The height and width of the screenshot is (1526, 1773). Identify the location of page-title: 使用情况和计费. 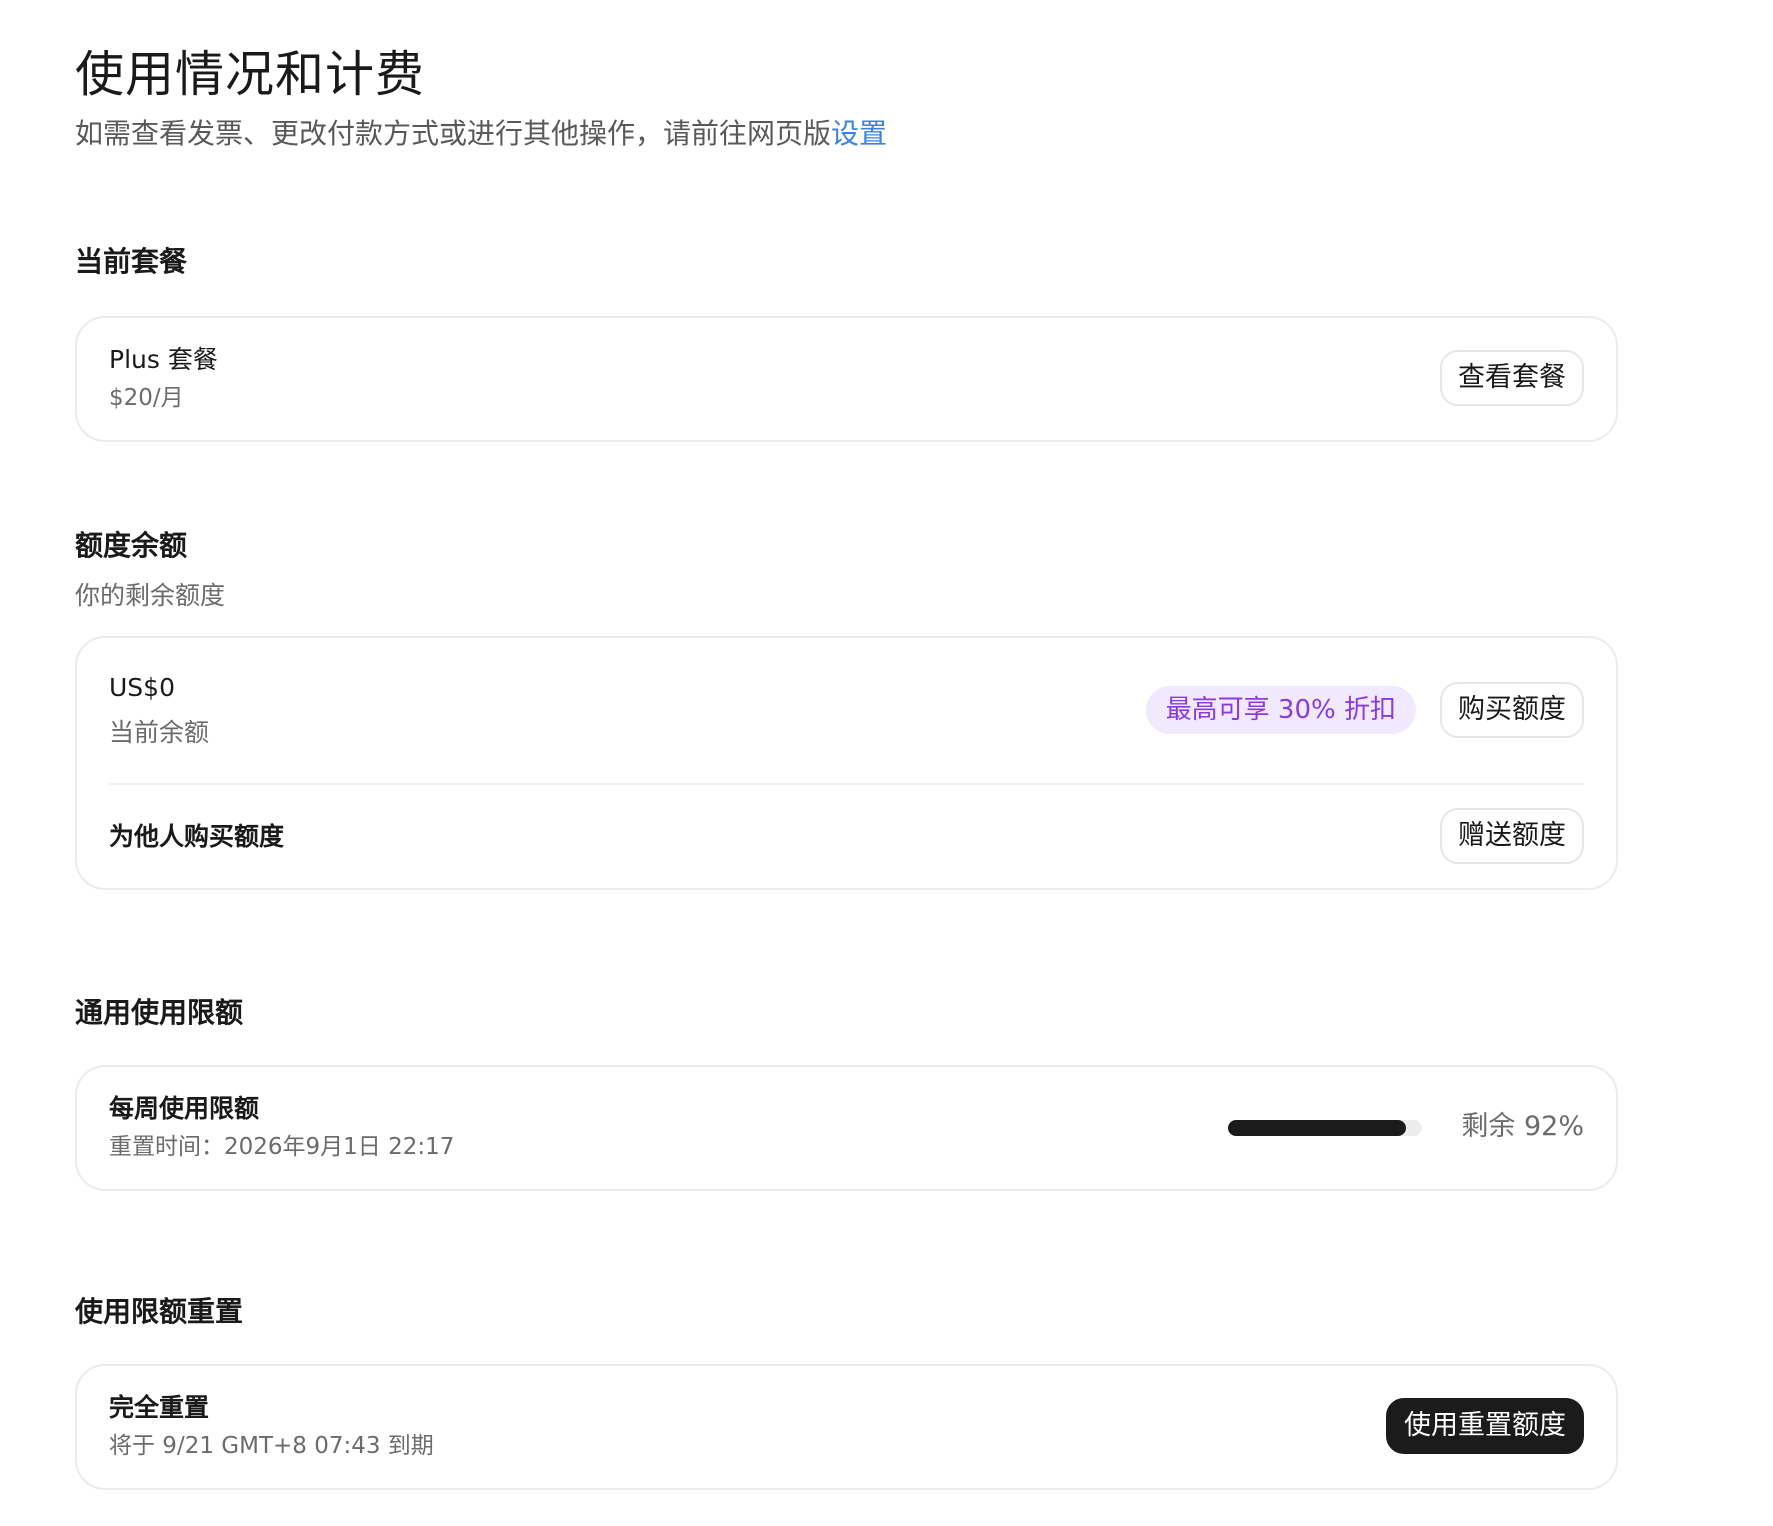
(250, 74).